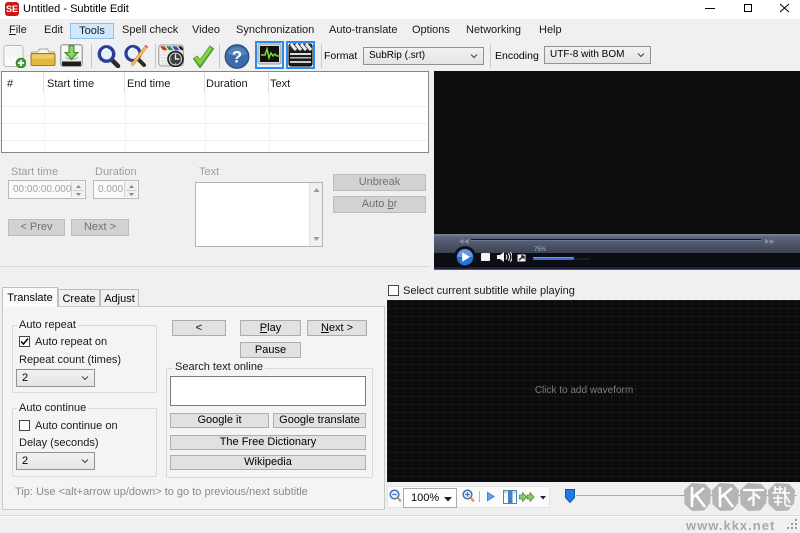 The height and width of the screenshot is (533, 800). Describe the element at coordinates (584, 390) in the screenshot. I see `svg-text: Click to add waveform` at that location.